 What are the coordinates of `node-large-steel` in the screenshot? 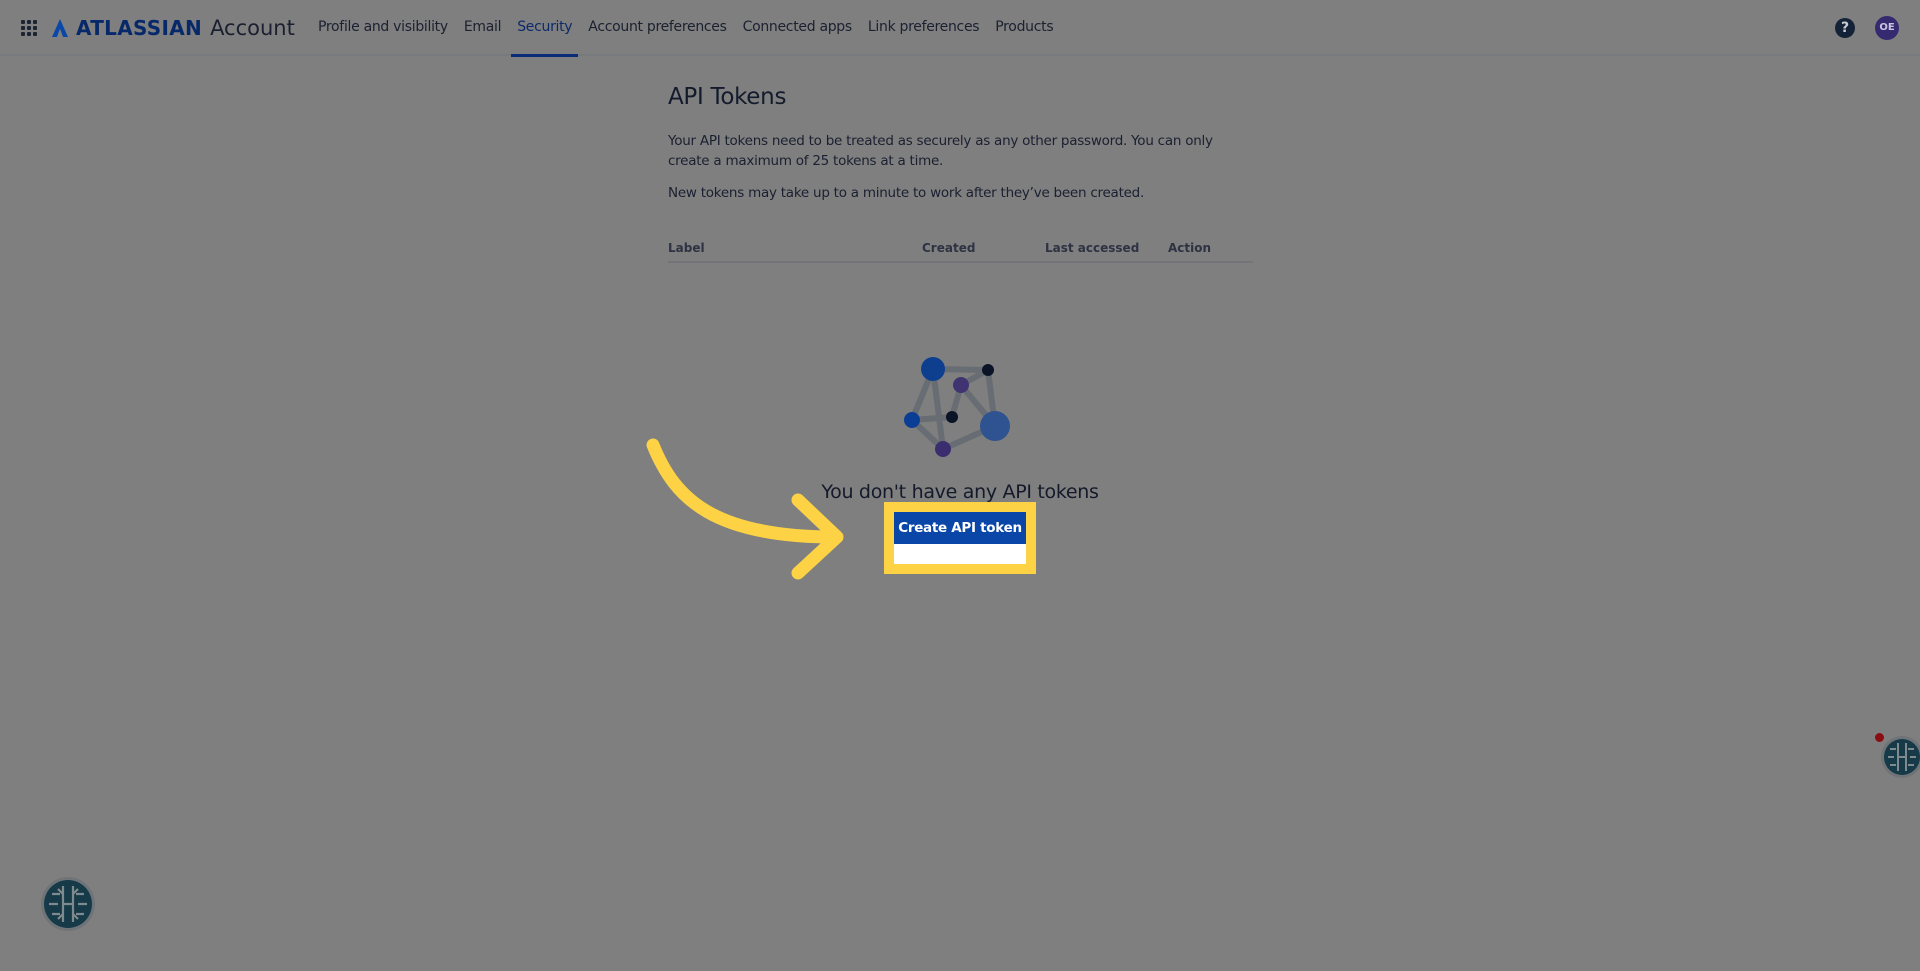 It's located at (995, 426).